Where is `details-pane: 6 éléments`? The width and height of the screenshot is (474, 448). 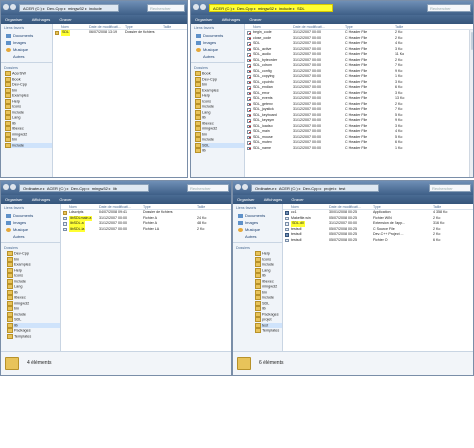
details-pane: 6 éléments is located at coordinates (353, 363).